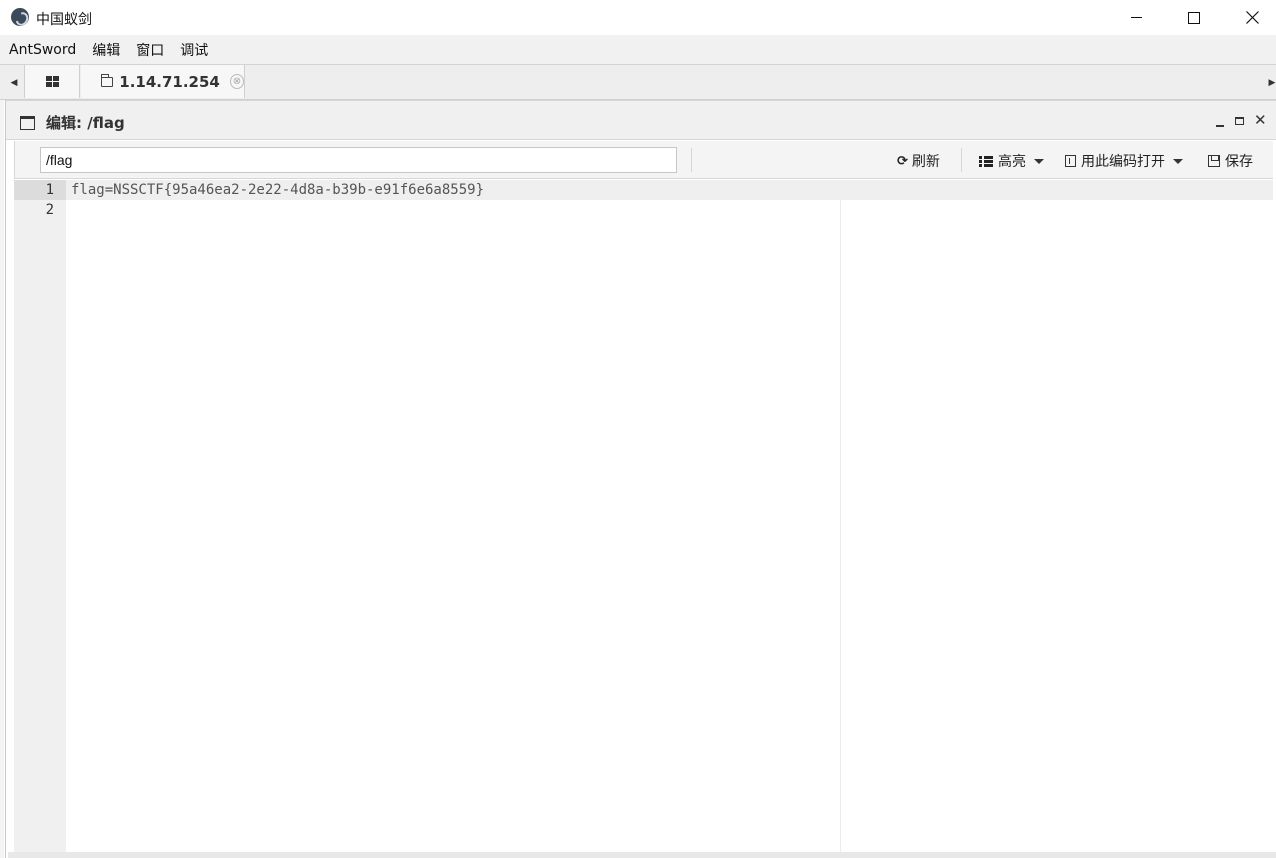 The height and width of the screenshot is (858, 1276). What do you see at coordinates (1220, 121) in the screenshot?
I see `panel-minimize-button` at bounding box center [1220, 121].